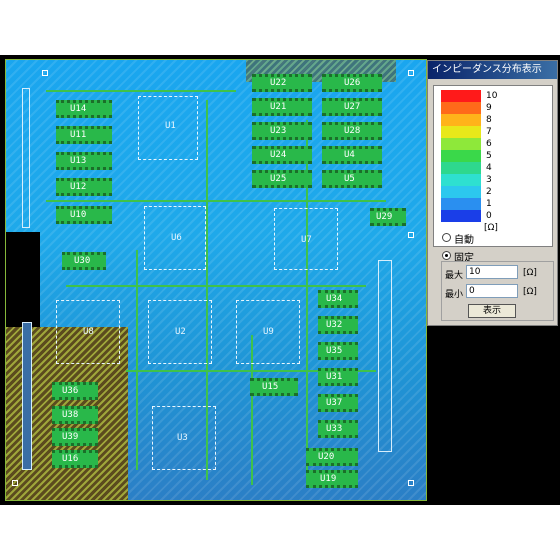 This screenshot has width=560, height=560. Describe the element at coordinates (26, 158) in the screenshot. I see `connector-strip-left` at that location.